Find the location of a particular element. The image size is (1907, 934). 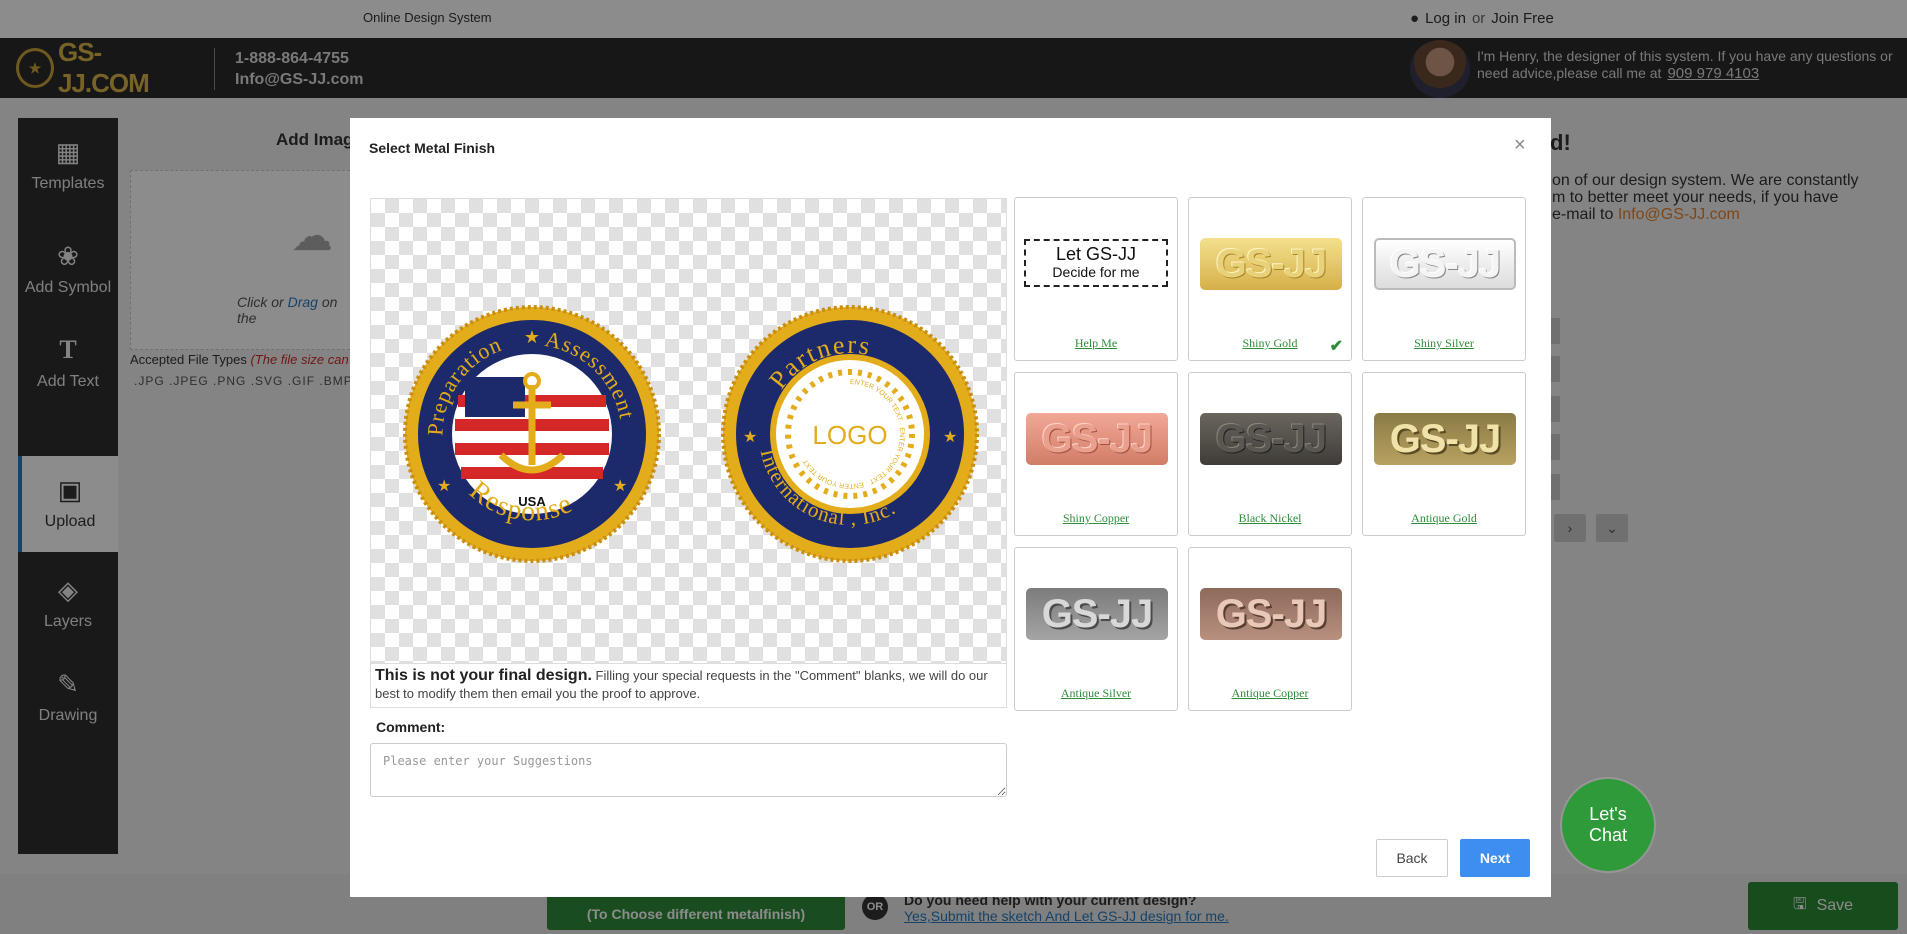

next-button: Next is located at coordinates (1495, 858).